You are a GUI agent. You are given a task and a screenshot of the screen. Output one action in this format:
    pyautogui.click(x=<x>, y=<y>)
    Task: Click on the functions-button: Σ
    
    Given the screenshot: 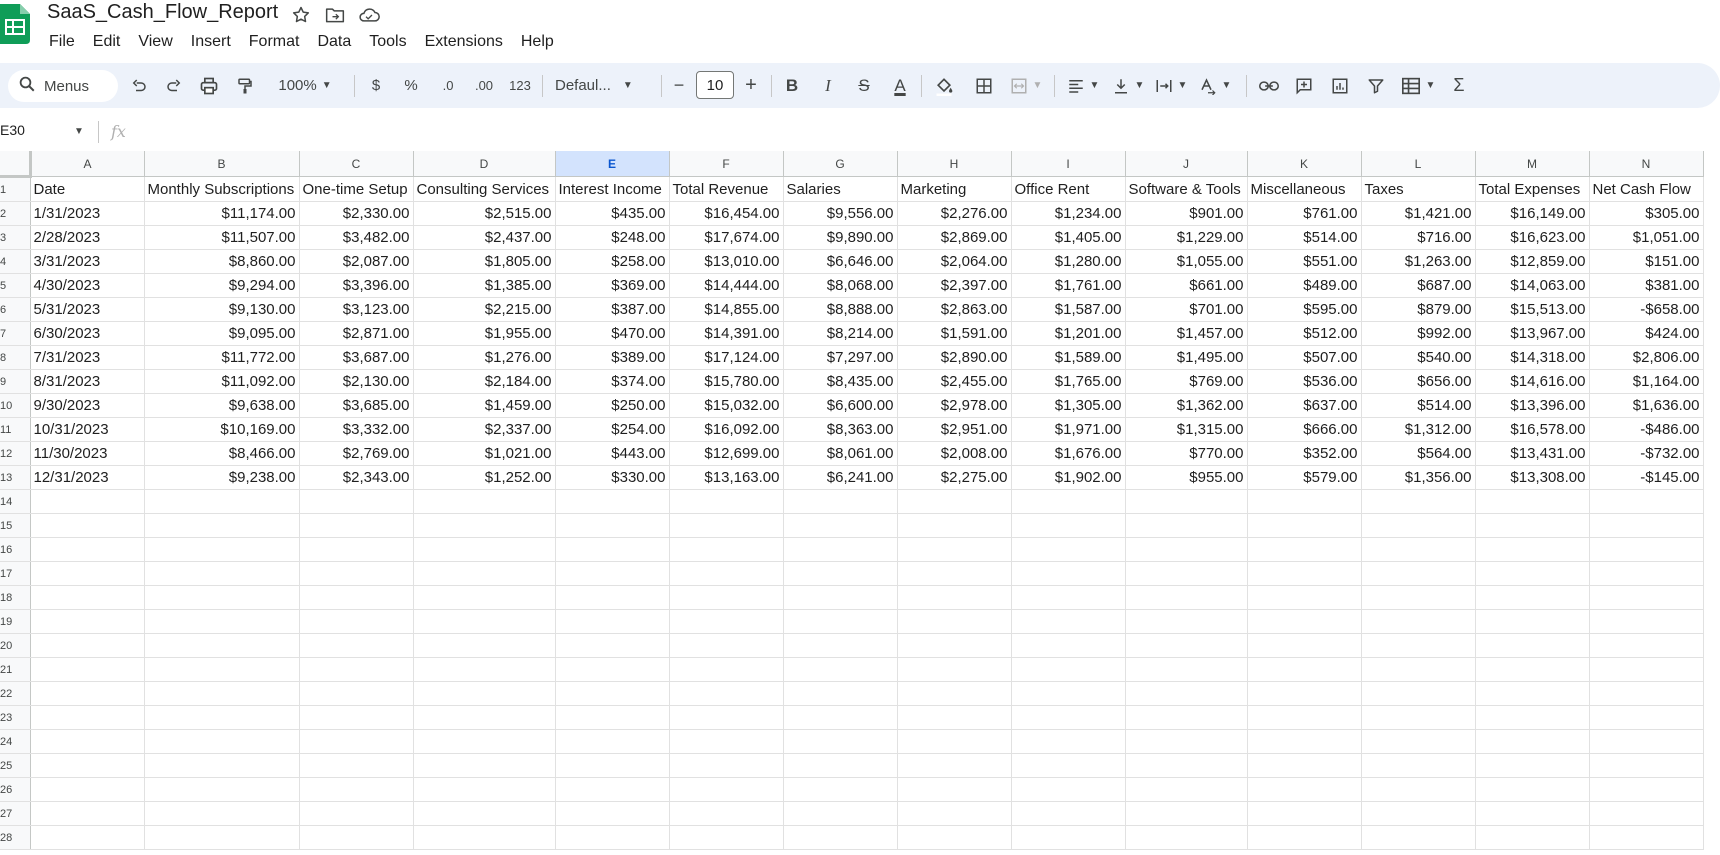 What is the action you would take?
    pyautogui.click(x=1459, y=85)
    